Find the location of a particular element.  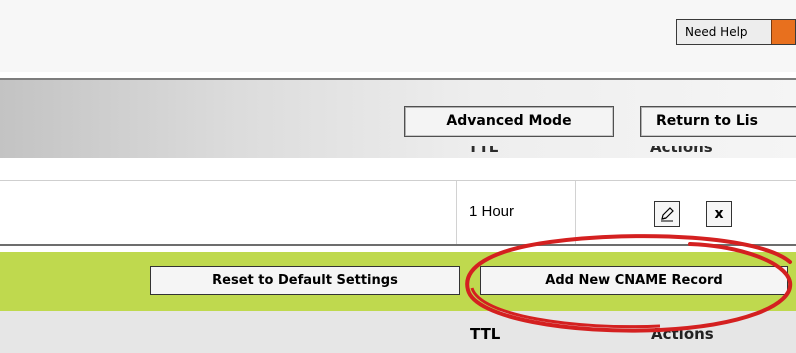

reset-defaults-button: Reset to Default Settings is located at coordinates (305, 280).